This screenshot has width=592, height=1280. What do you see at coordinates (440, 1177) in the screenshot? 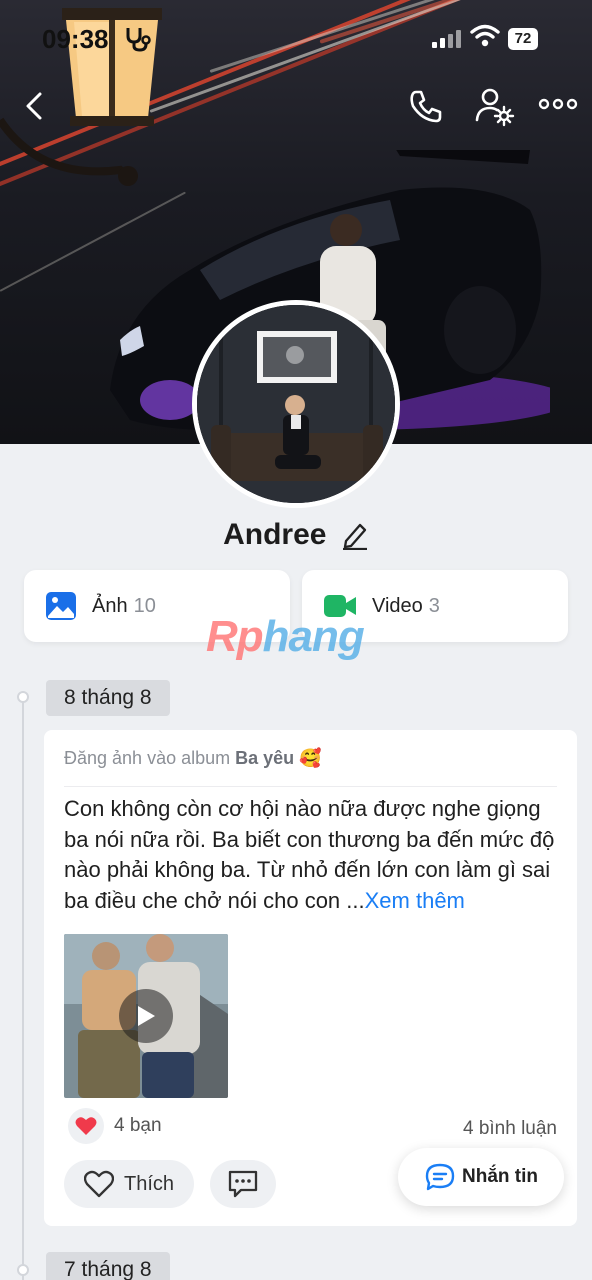
I see `chat-bubble-icon` at bounding box center [440, 1177].